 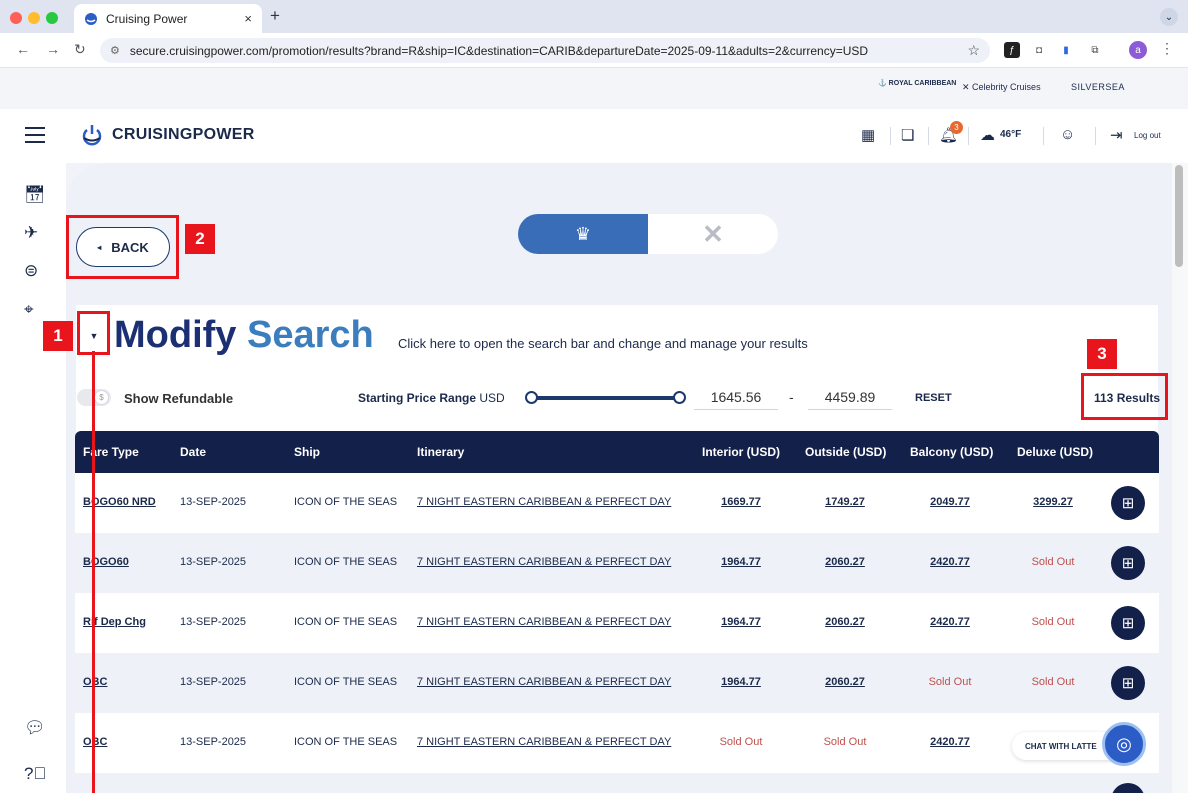 I want to click on airplane-icon: ✈, so click(x=31, y=233).